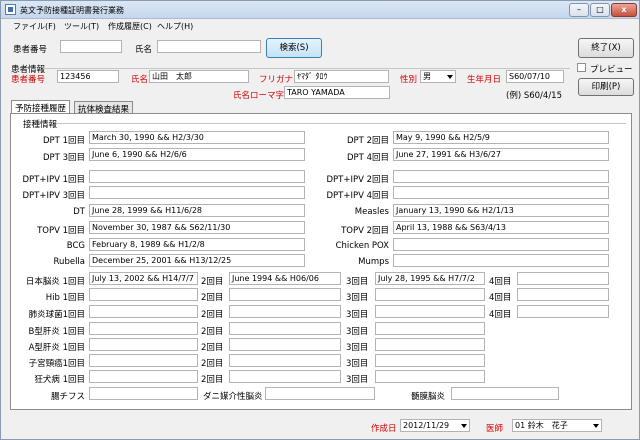 Image resolution: width=640 pixels, height=440 pixels. What do you see at coordinates (294, 48) in the screenshot?
I see `search-button: 検索(S)` at bounding box center [294, 48].